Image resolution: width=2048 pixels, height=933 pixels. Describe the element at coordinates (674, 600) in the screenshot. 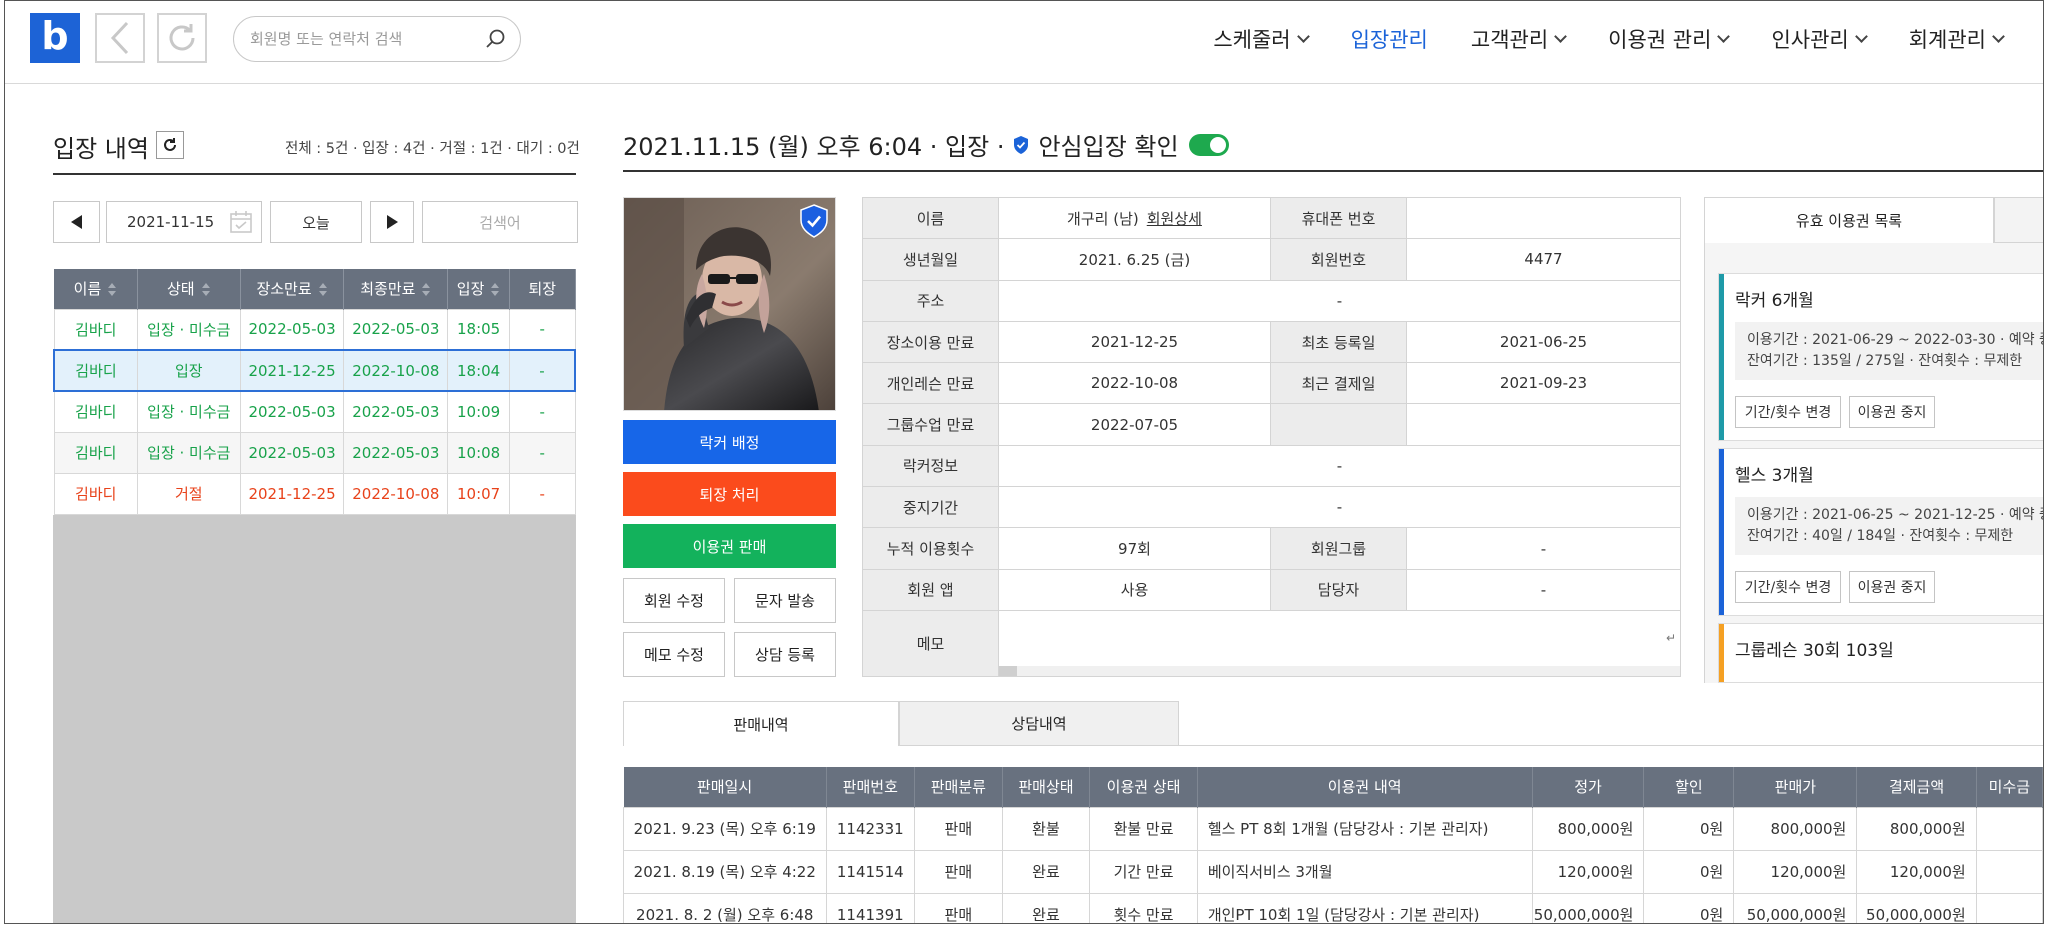

I see `edit-member-button: 회원 수정` at that location.